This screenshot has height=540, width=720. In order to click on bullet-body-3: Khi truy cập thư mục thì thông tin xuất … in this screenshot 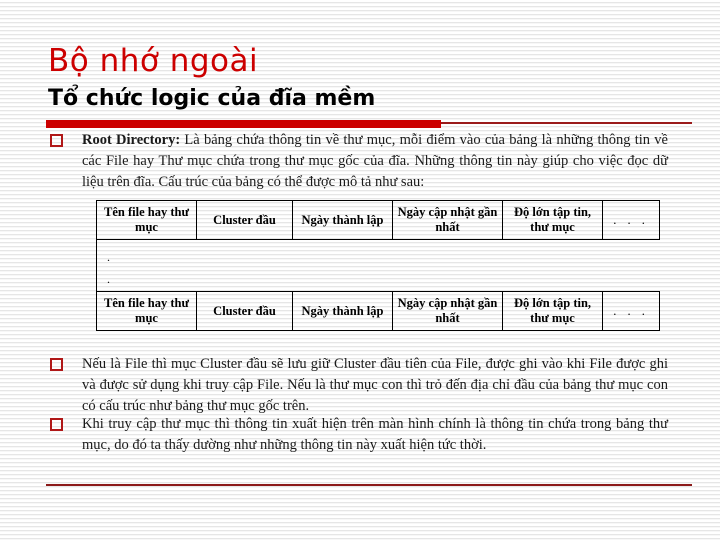, I will do `click(375, 434)`.